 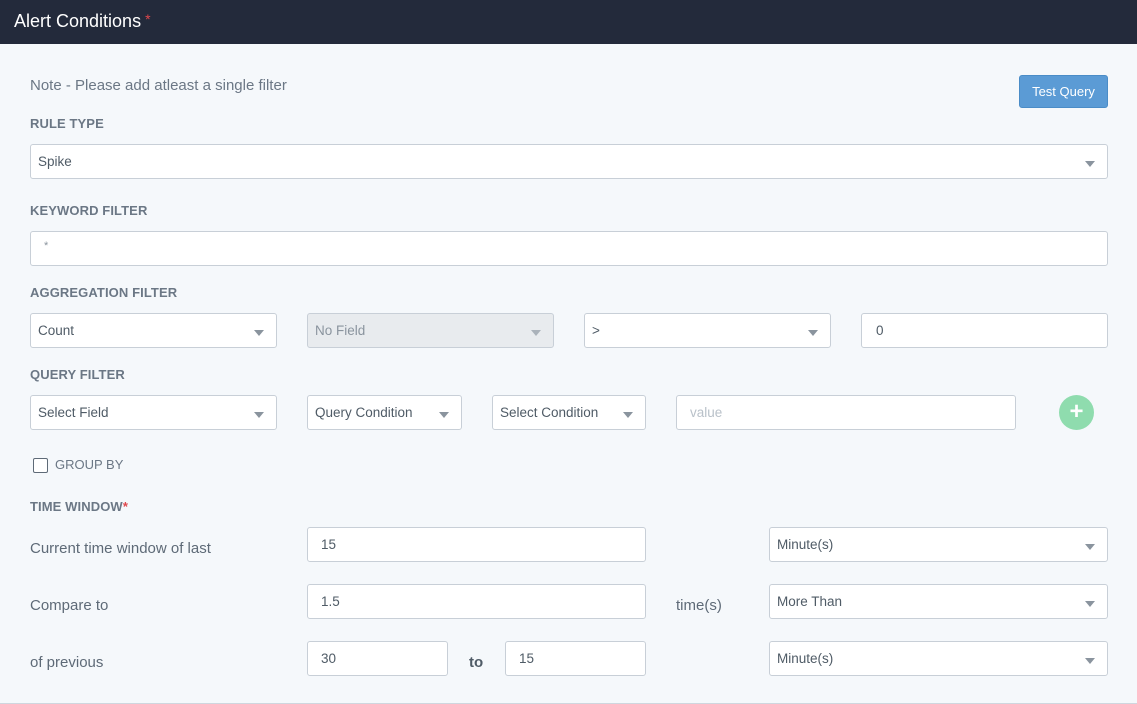 What do you see at coordinates (377, 658) in the screenshot?
I see `previous-from-input: 30` at bounding box center [377, 658].